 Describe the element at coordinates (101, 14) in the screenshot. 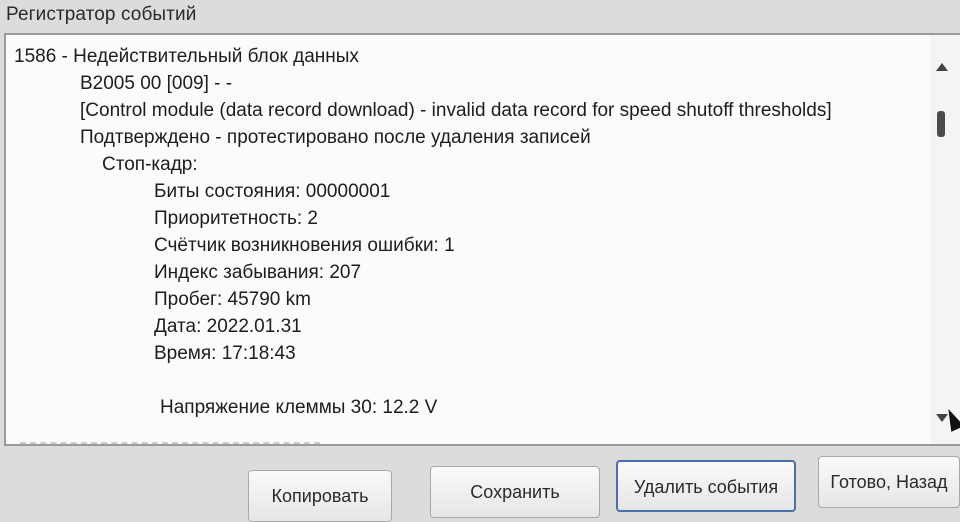

I see `window-title: Регистратор событий` at that location.